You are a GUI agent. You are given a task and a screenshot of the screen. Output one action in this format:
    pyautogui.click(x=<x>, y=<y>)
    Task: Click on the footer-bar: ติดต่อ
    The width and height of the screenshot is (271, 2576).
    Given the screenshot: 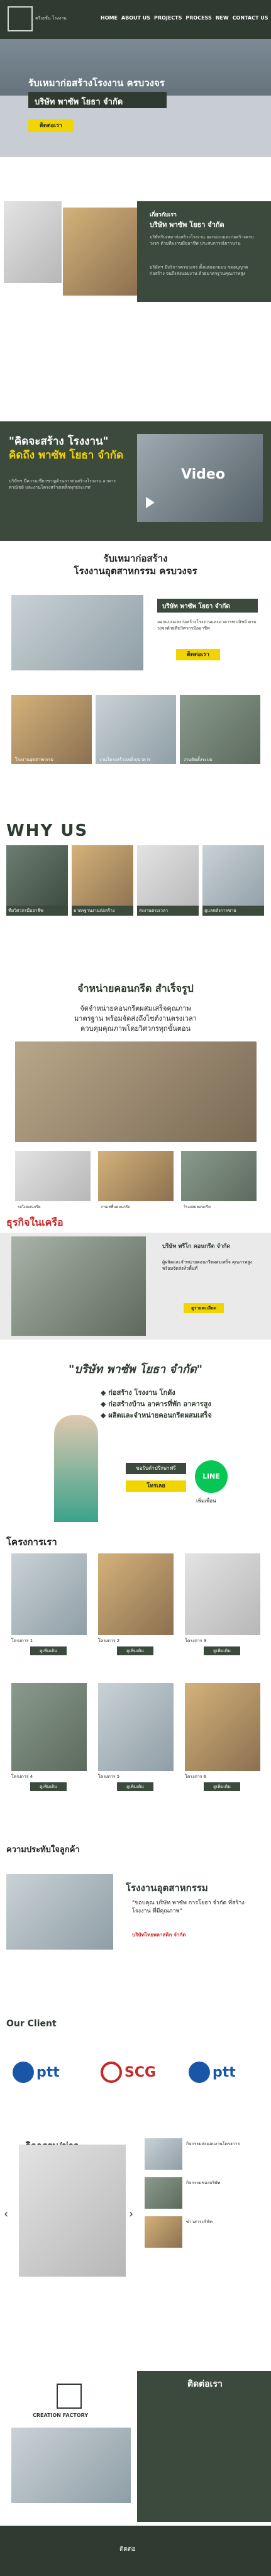 What is the action you would take?
    pyautogui.click(x=135, y=2551)
    